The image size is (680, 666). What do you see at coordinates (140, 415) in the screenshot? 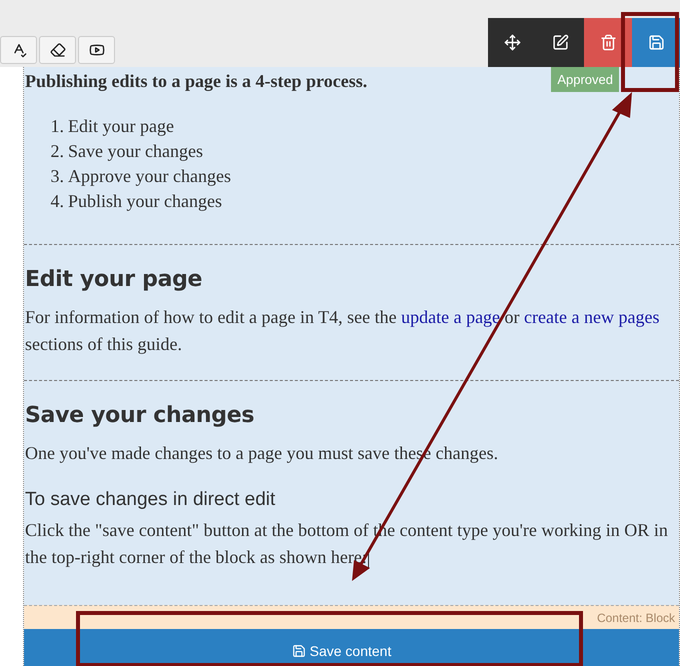
I see `section-heading: Save your changes` at bounding box center [140, 415].